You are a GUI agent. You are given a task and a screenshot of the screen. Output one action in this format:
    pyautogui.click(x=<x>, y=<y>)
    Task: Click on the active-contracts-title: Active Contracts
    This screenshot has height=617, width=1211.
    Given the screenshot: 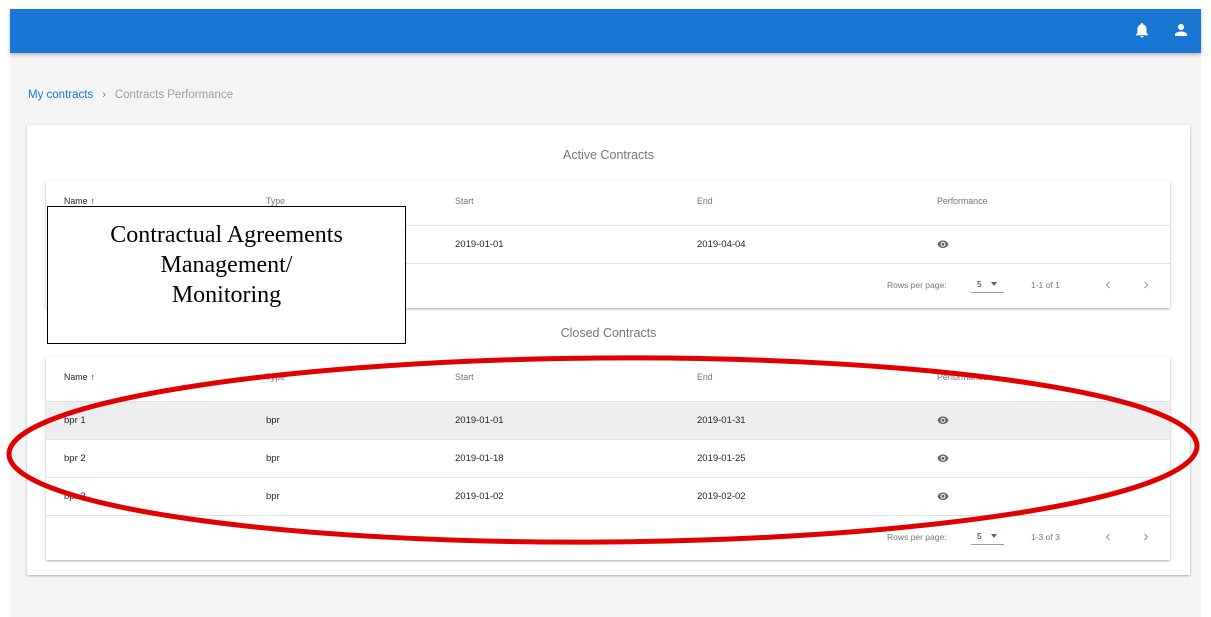 What is the action you would take?
    pyautogui.click(x=608, y=155)
    